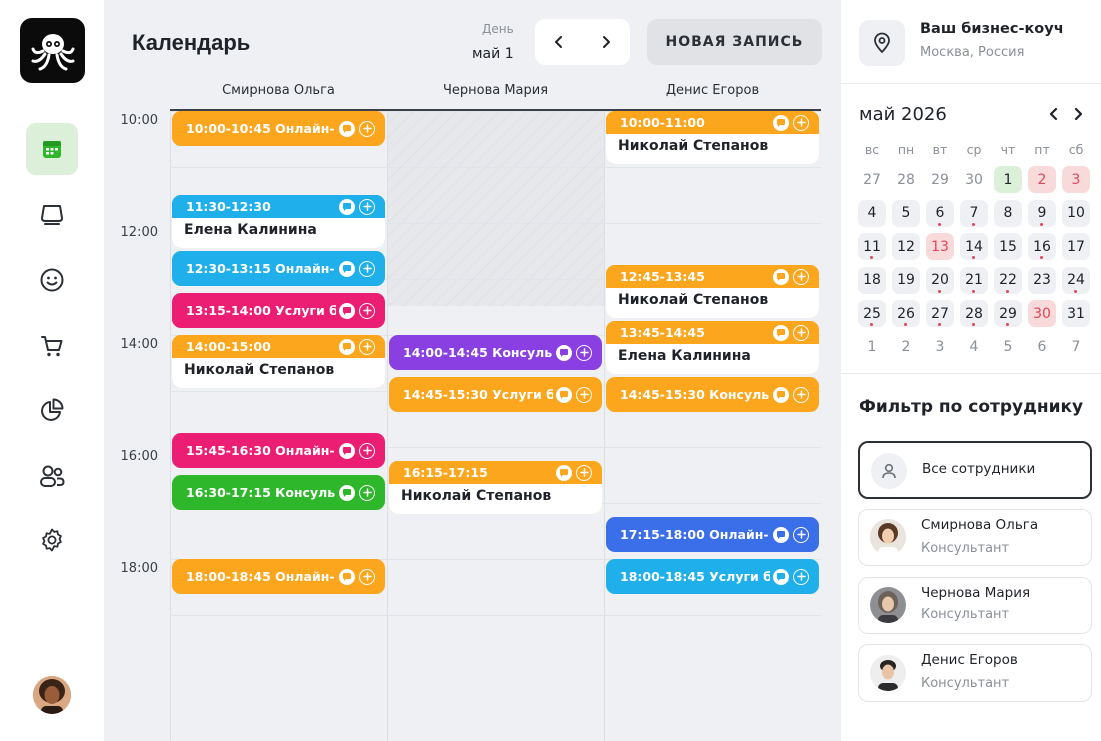 Image resolution: width=1101 pixels, height=741 pixels. I want to click on calendar-day: 31, so click(1076, 313).